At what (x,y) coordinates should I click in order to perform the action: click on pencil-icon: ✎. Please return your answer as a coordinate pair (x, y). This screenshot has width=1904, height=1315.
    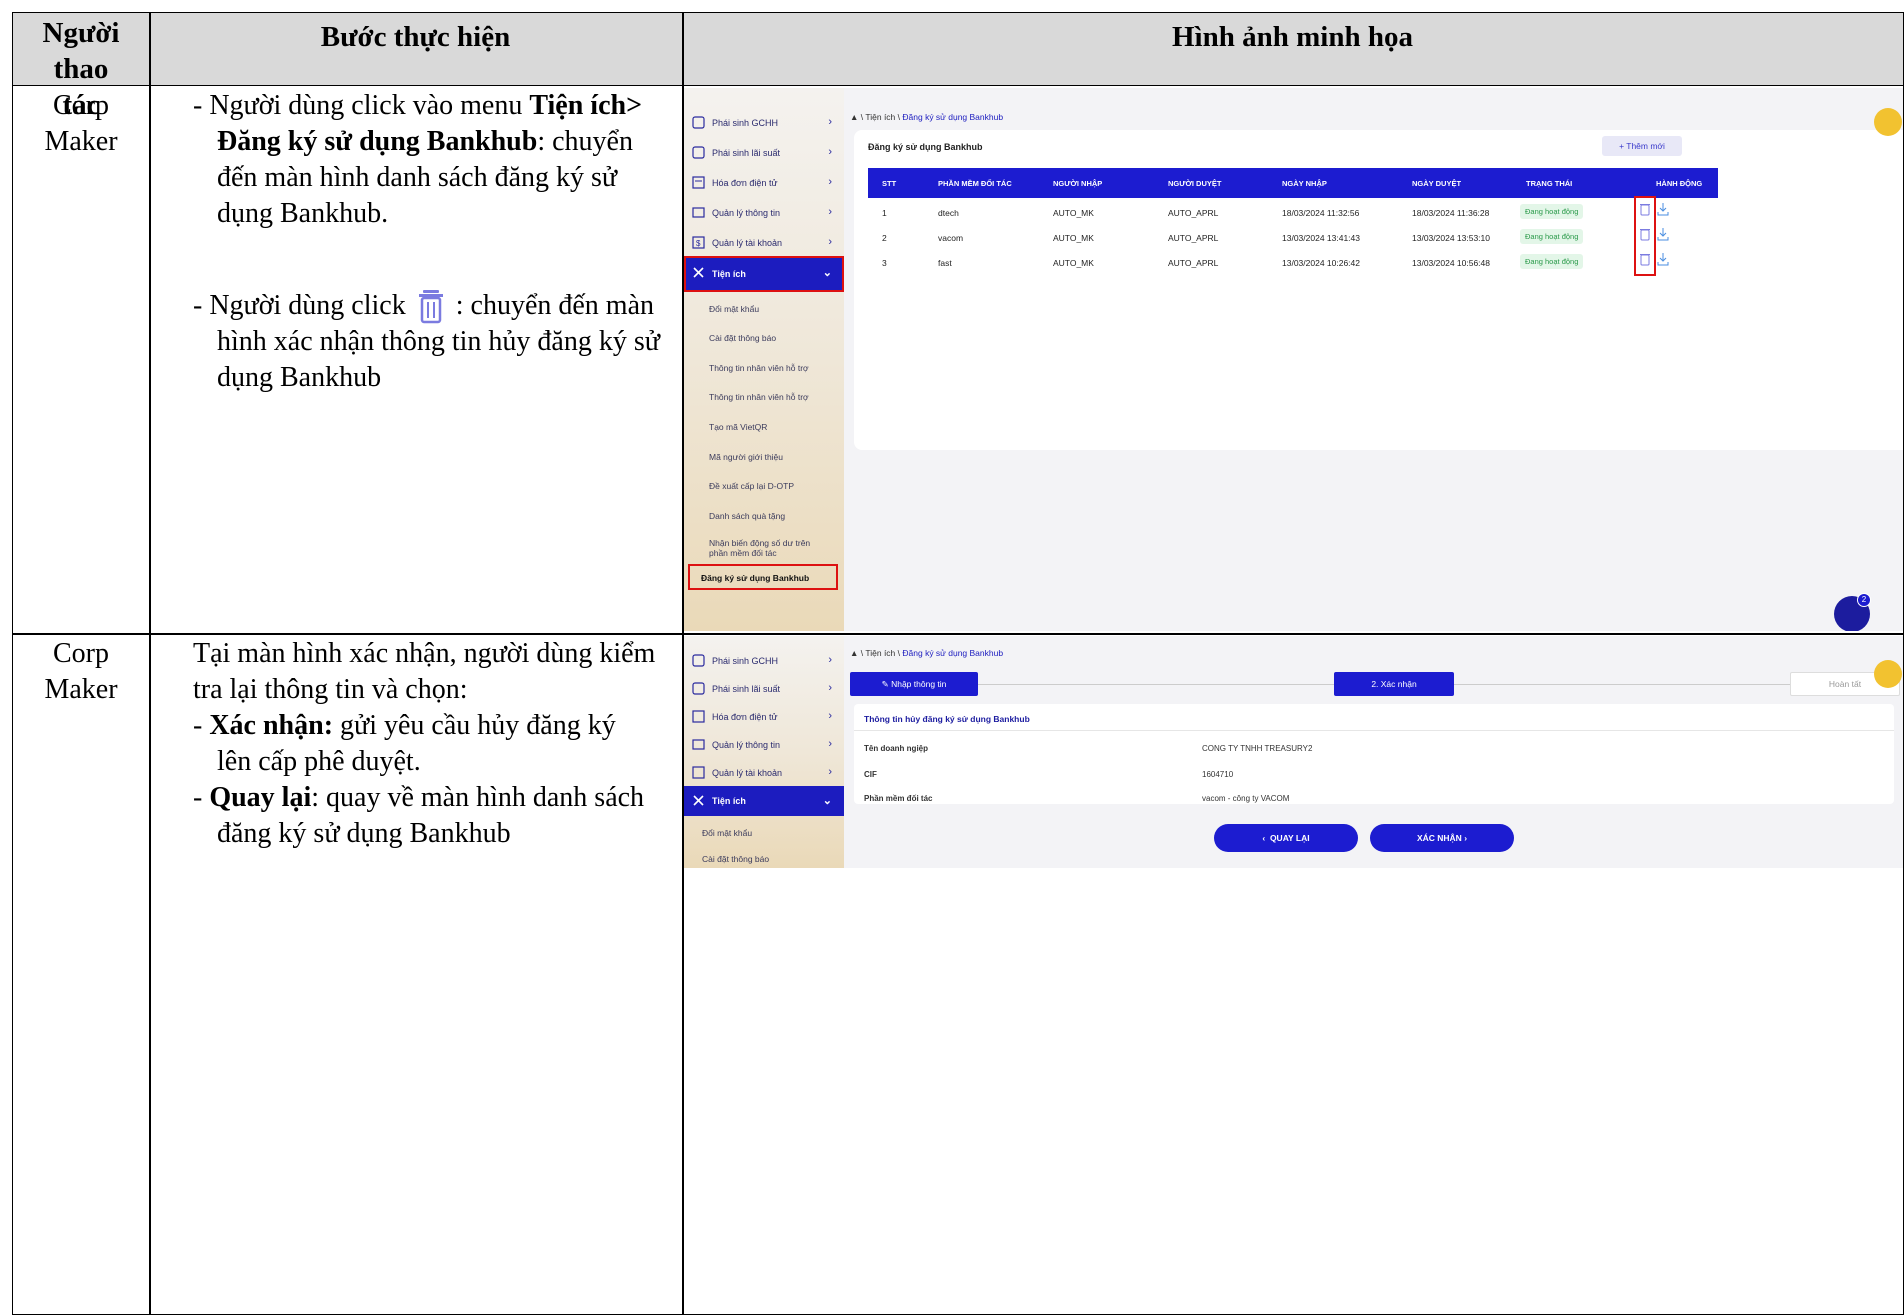
    Looking at the image, I should click on (886, 683).